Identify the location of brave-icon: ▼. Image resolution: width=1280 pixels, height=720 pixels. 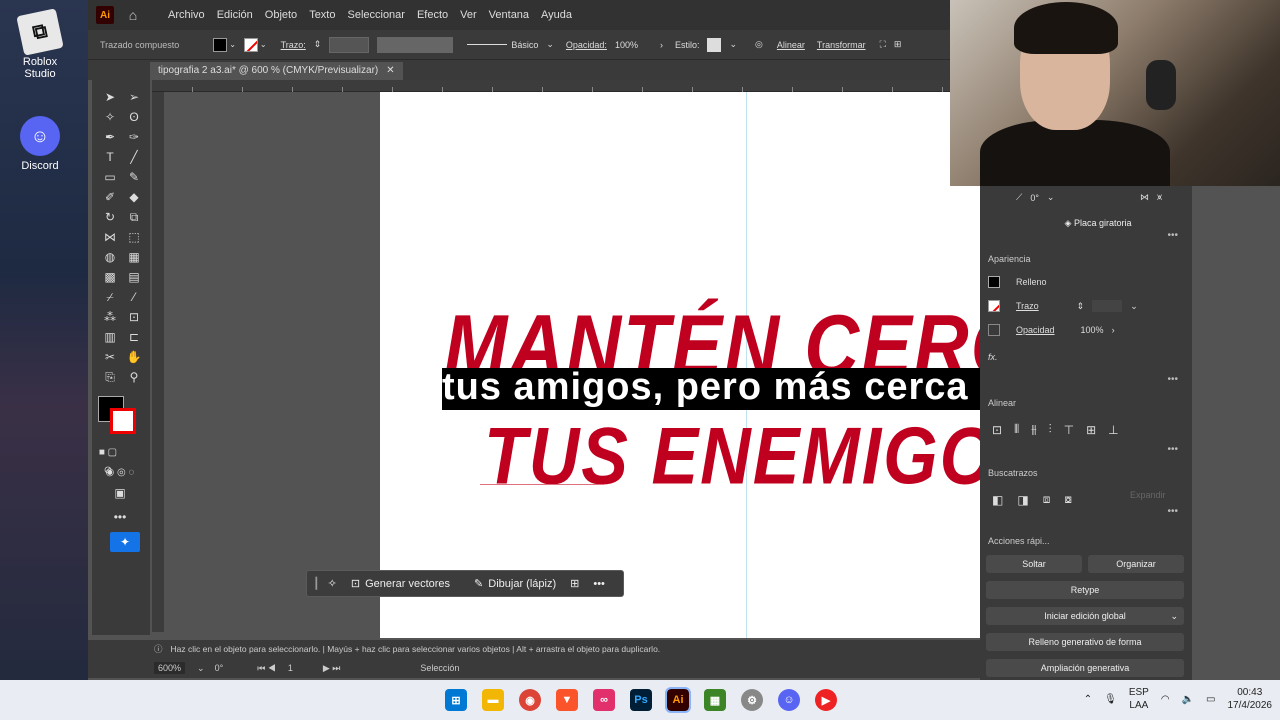
(567, 700).